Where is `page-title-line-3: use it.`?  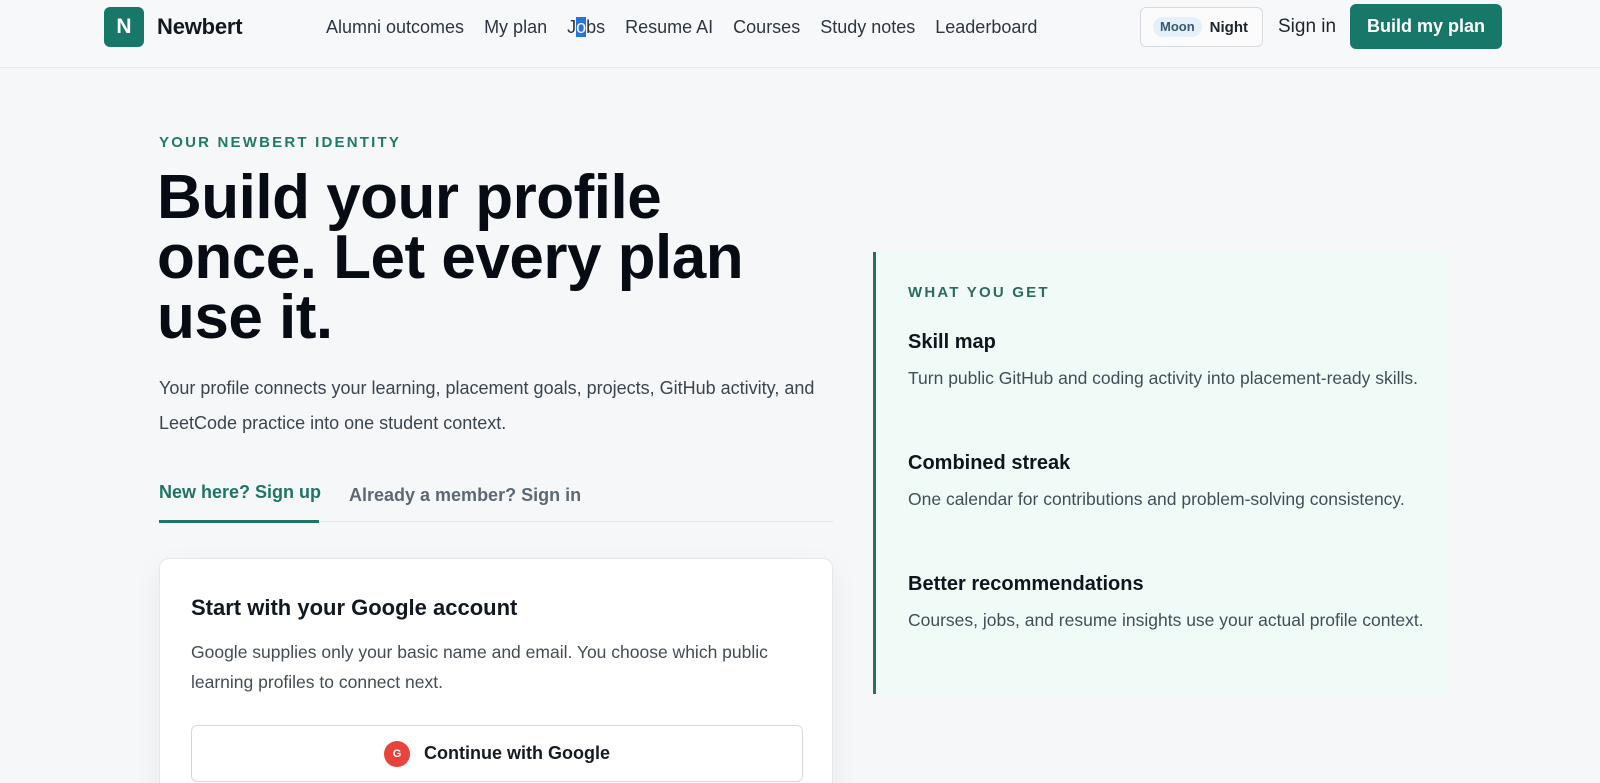 page-title-line-3: use it. is located at coordinates (245, 317).